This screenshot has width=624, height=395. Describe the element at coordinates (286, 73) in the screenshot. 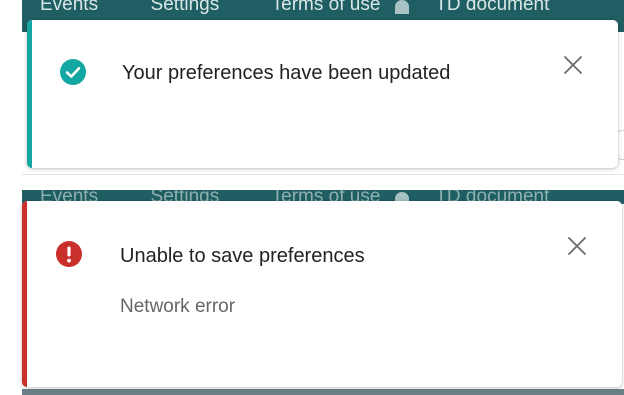

I see `toast-title: Your preferences have been updated` at that location.